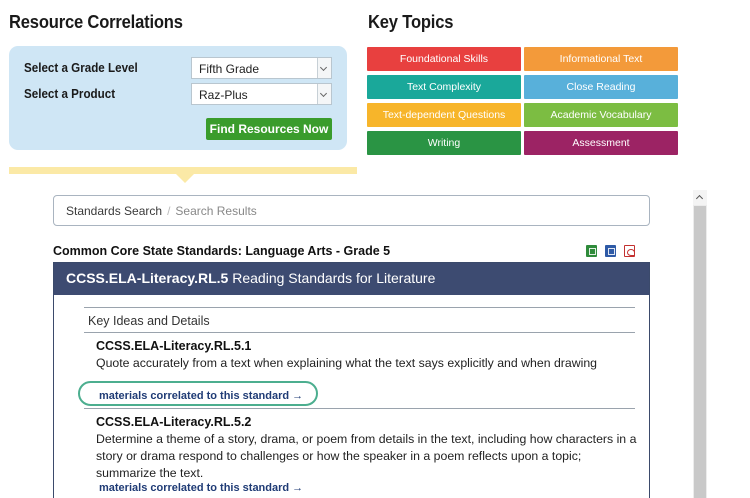 The image size is (750, 498). Describe the element at coordinates (149, 321) in the screenshot. I see `section-label: Key Ideas and Details` at that location.